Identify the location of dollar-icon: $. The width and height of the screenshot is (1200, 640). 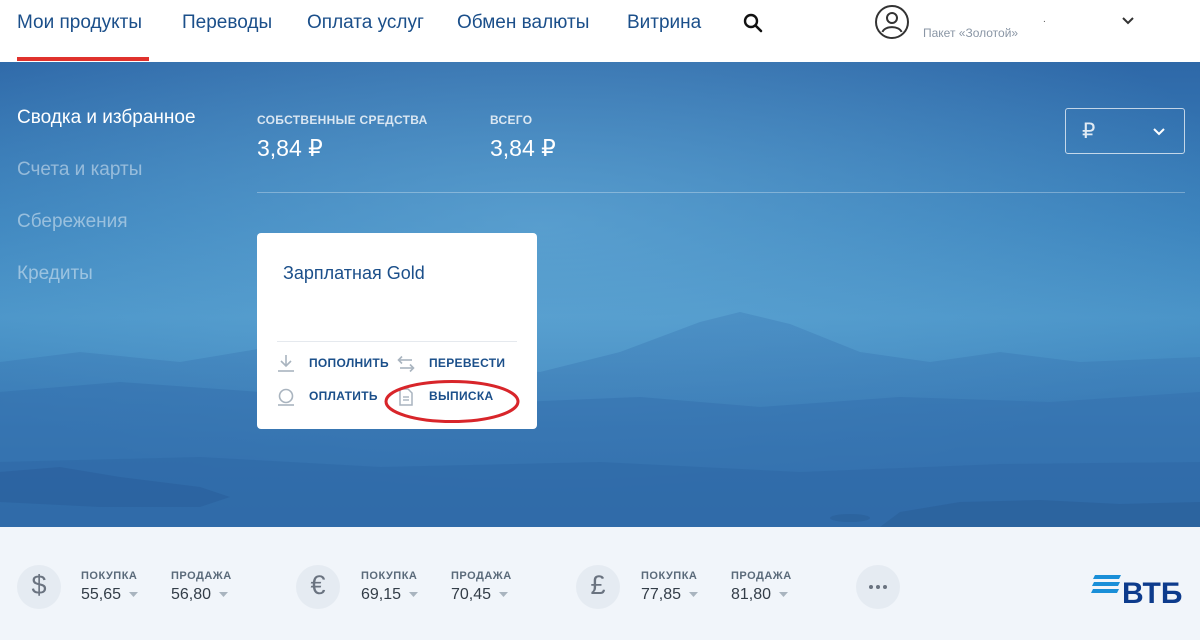
(39, 587).